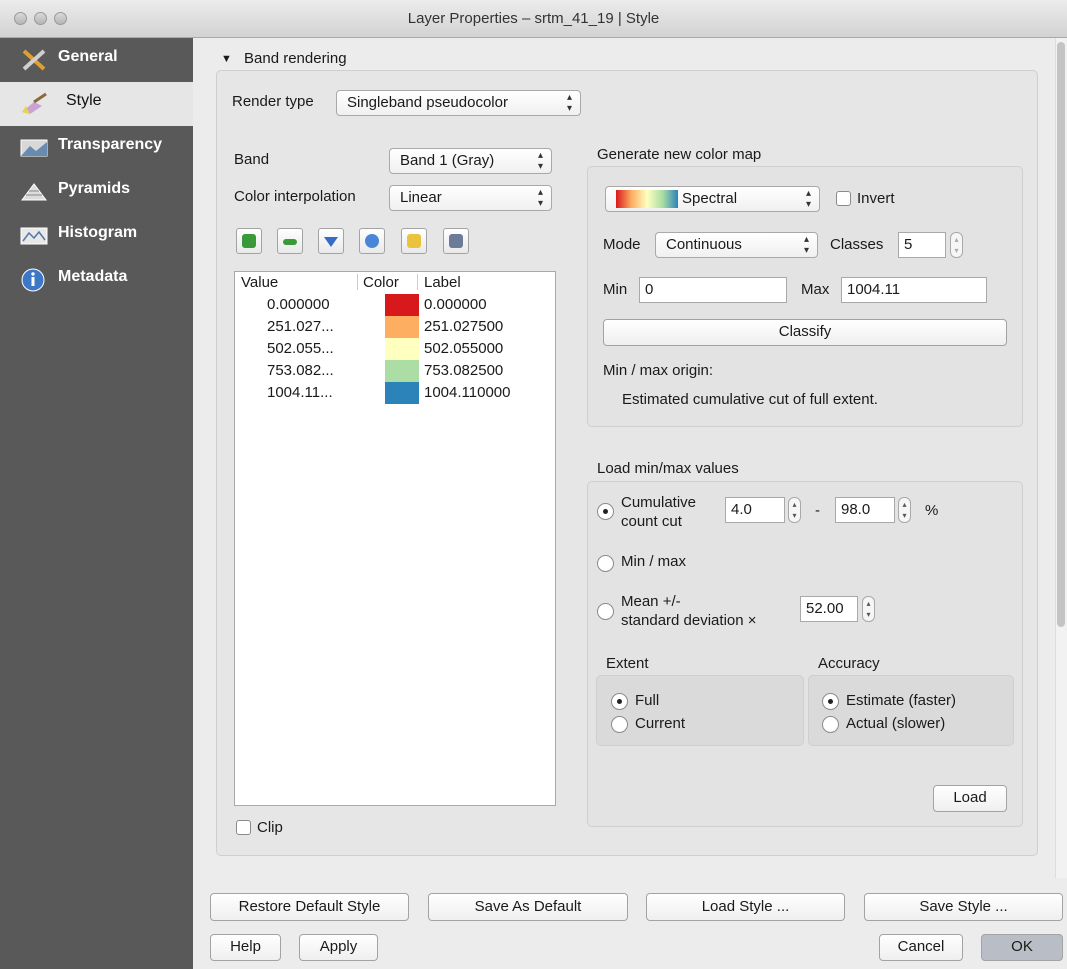 The height and width of the screenshot is (969, 1067). I want to click on sidebar-item-label: Transparency, so click(110, 144).